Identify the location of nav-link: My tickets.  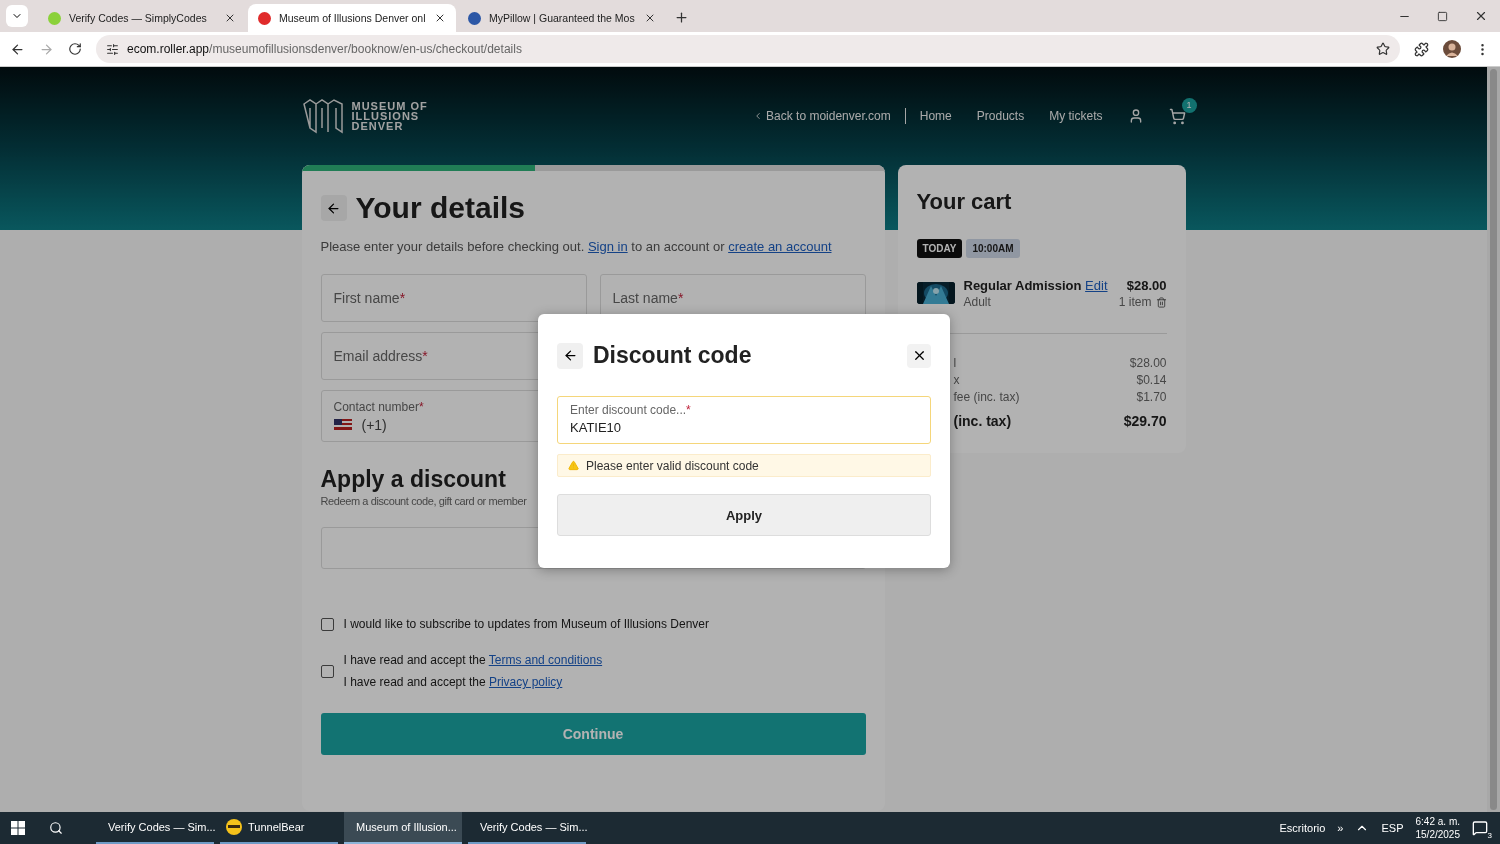
(1076, 116).